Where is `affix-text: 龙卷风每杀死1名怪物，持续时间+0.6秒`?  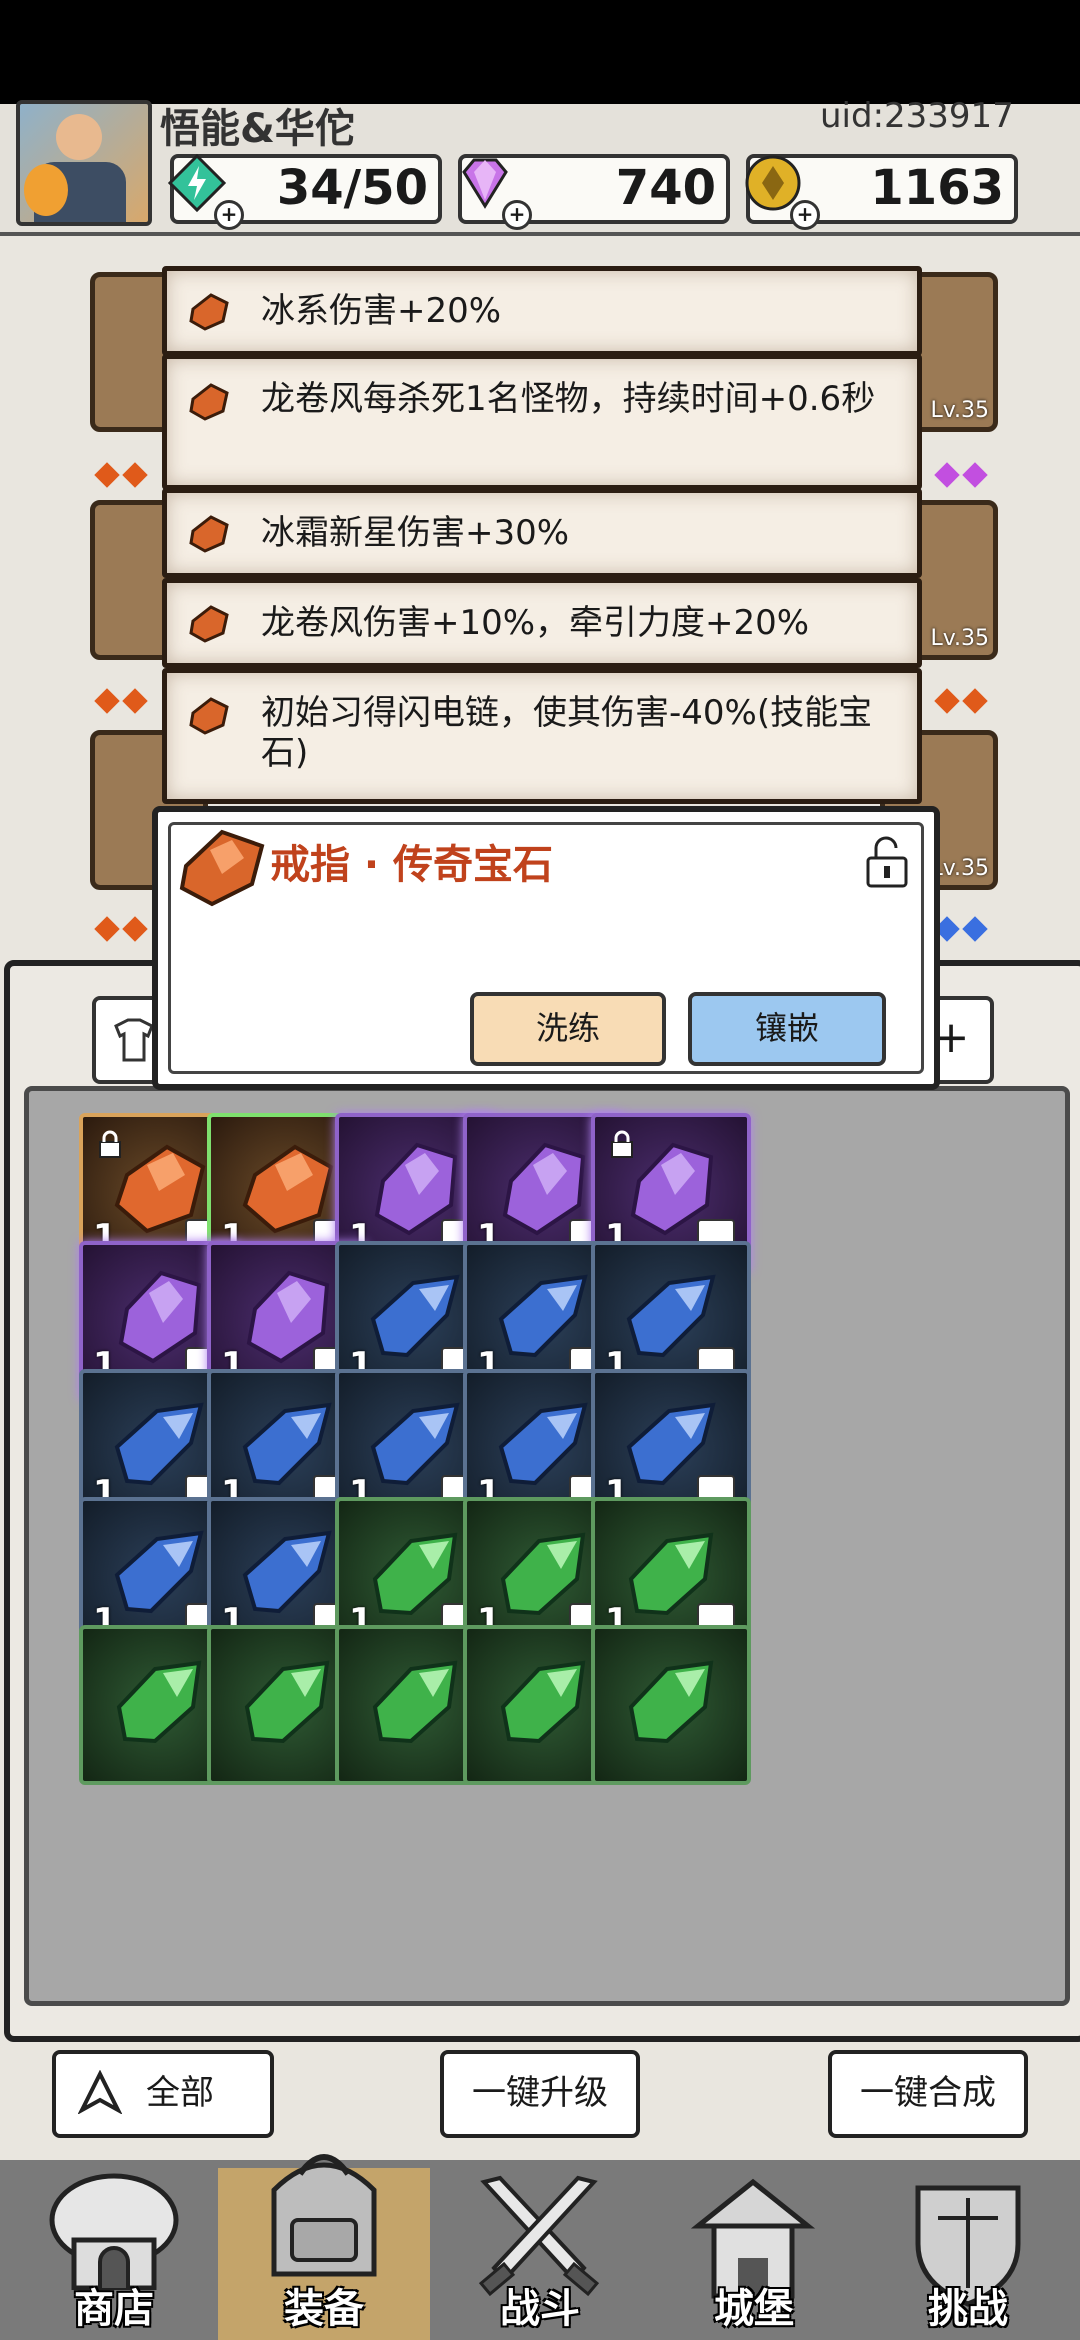
affix-text: 龙卷风每杀死1名怪物，持续时间+0.6秒 is located at coordinates (568, 399).